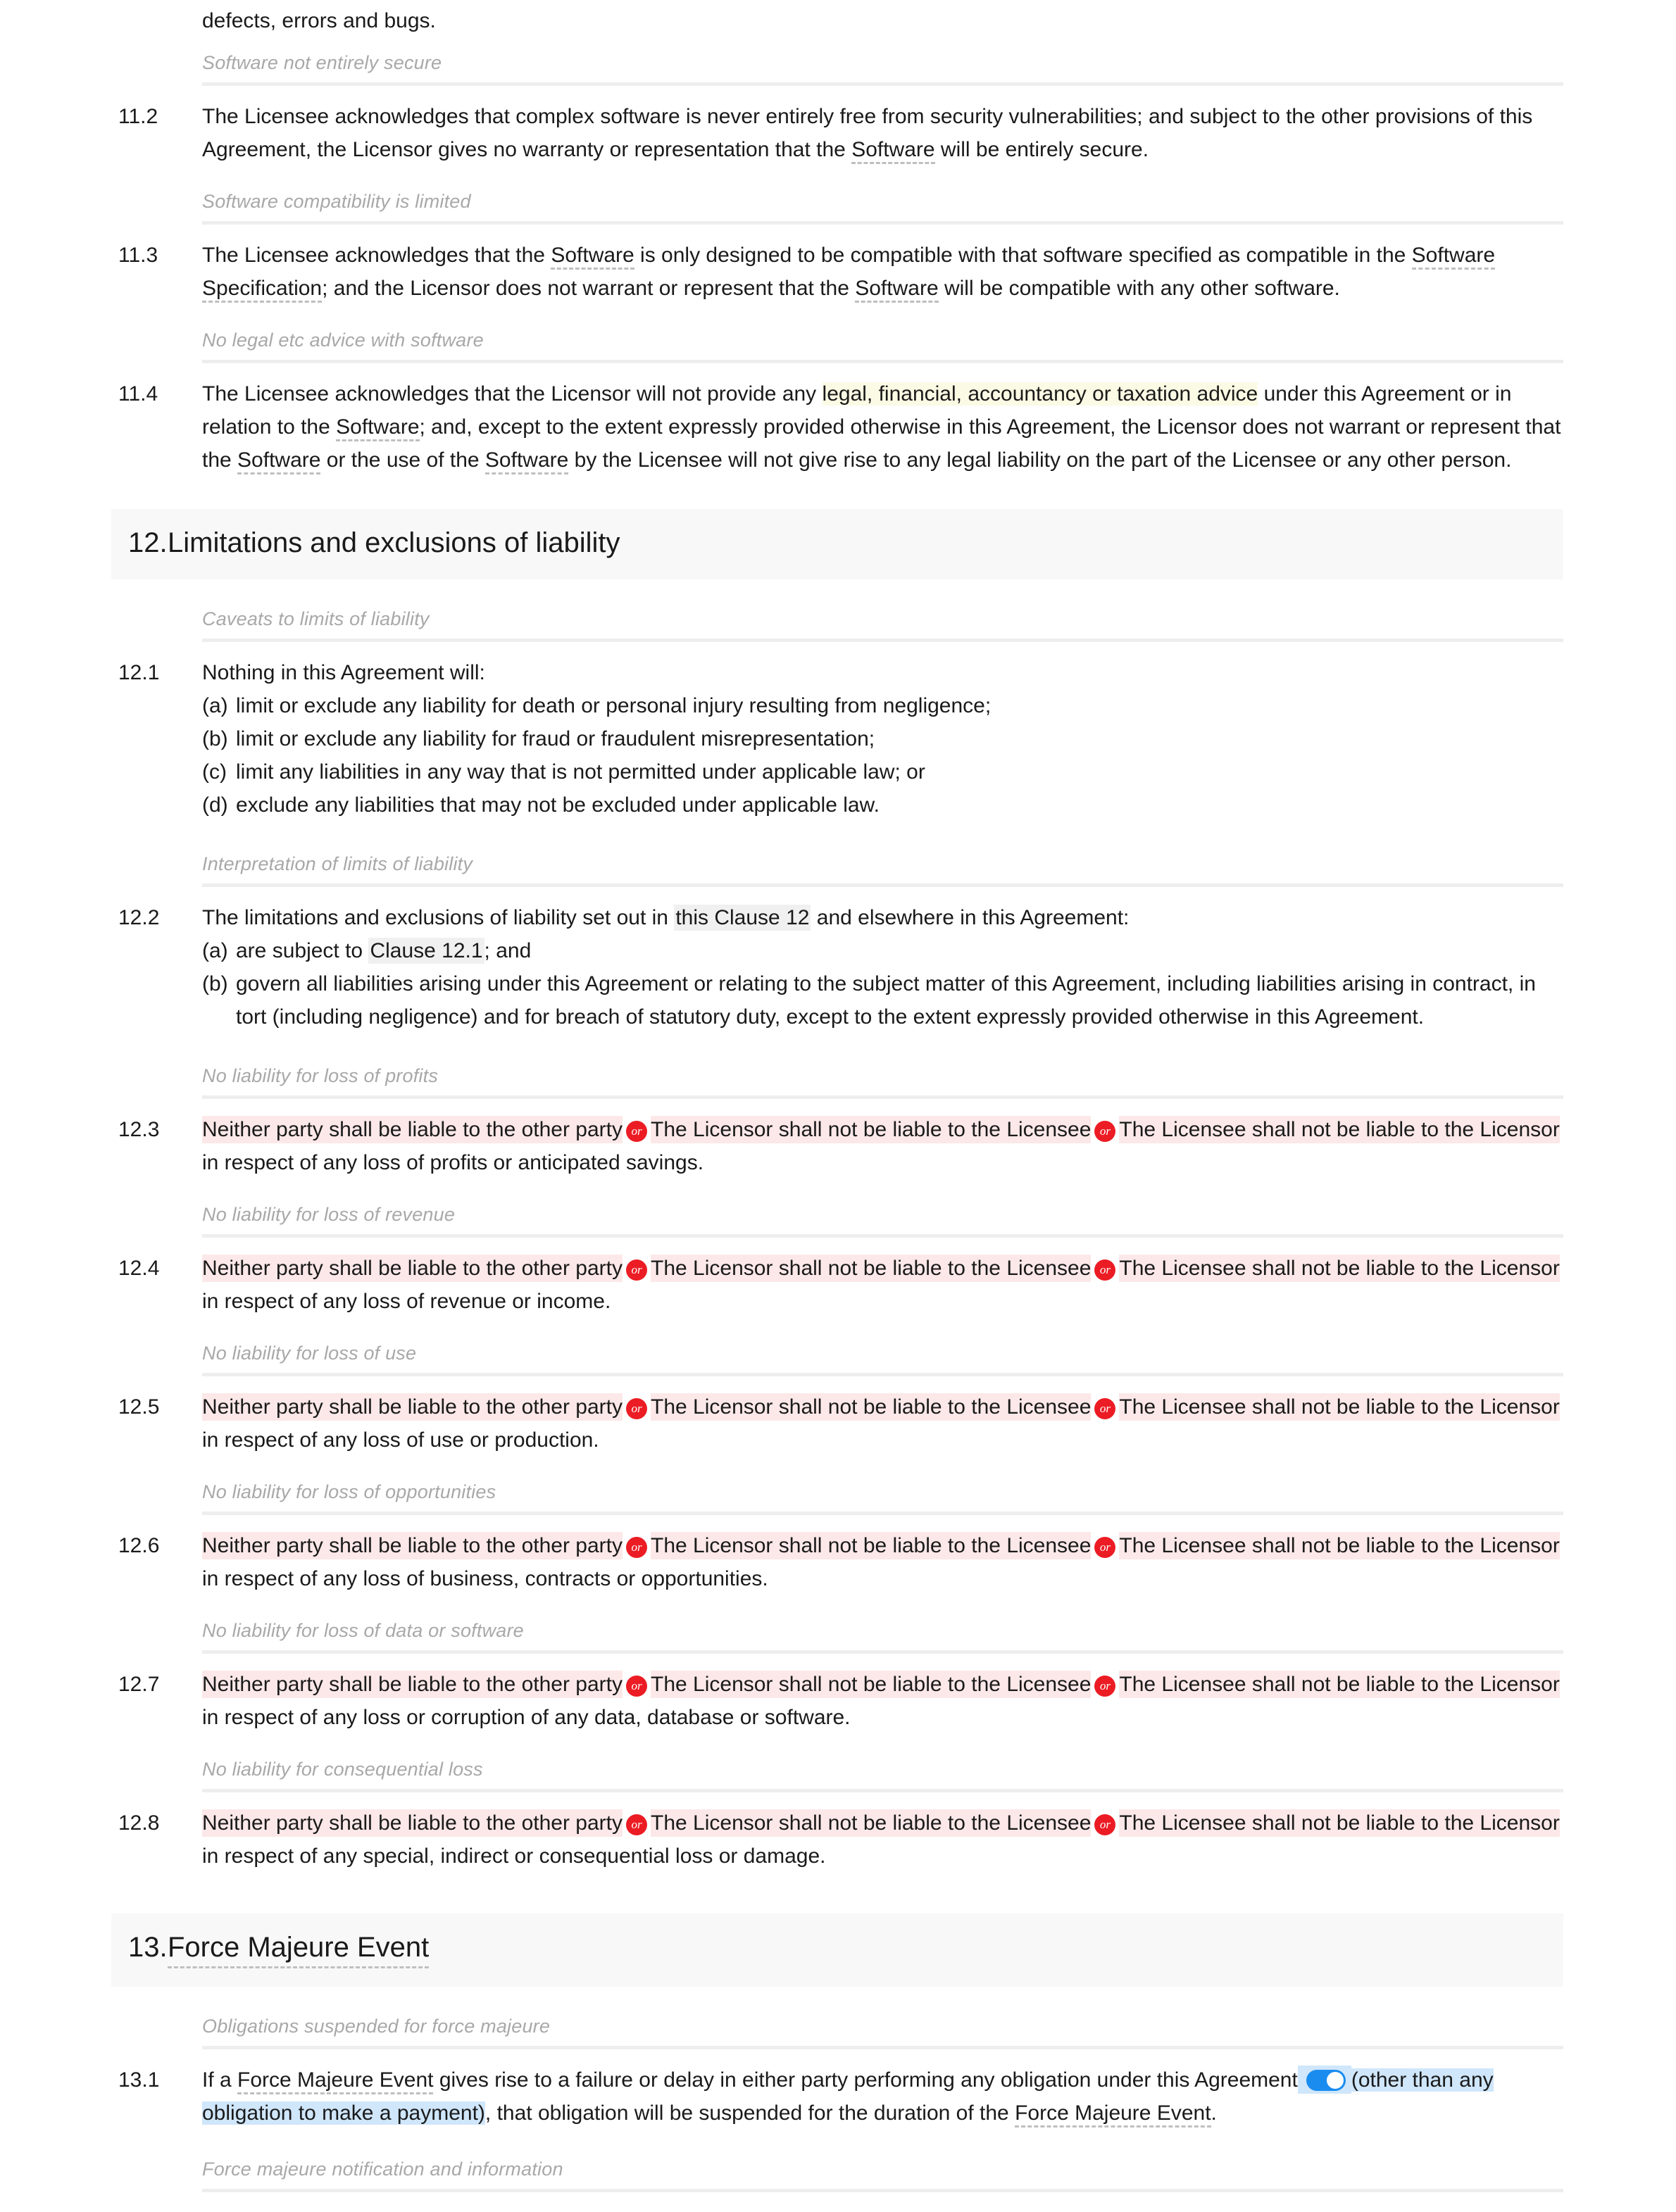 Image resolution: width=1676 pixels, height=2212 pixels. Describe the element at coordinates (403, 460) in the screenshot. I see `clause-text-part: or the use of the` at that location.